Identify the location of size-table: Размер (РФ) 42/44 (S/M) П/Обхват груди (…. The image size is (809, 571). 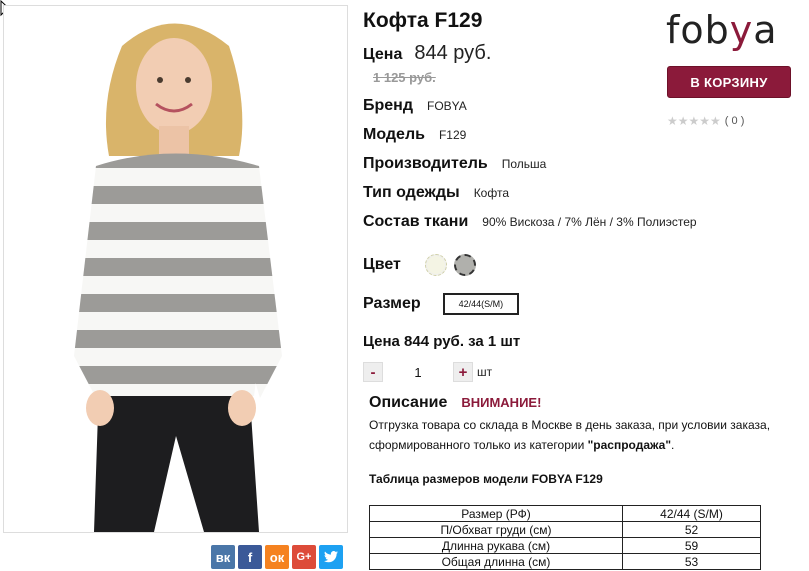
(565, 537).